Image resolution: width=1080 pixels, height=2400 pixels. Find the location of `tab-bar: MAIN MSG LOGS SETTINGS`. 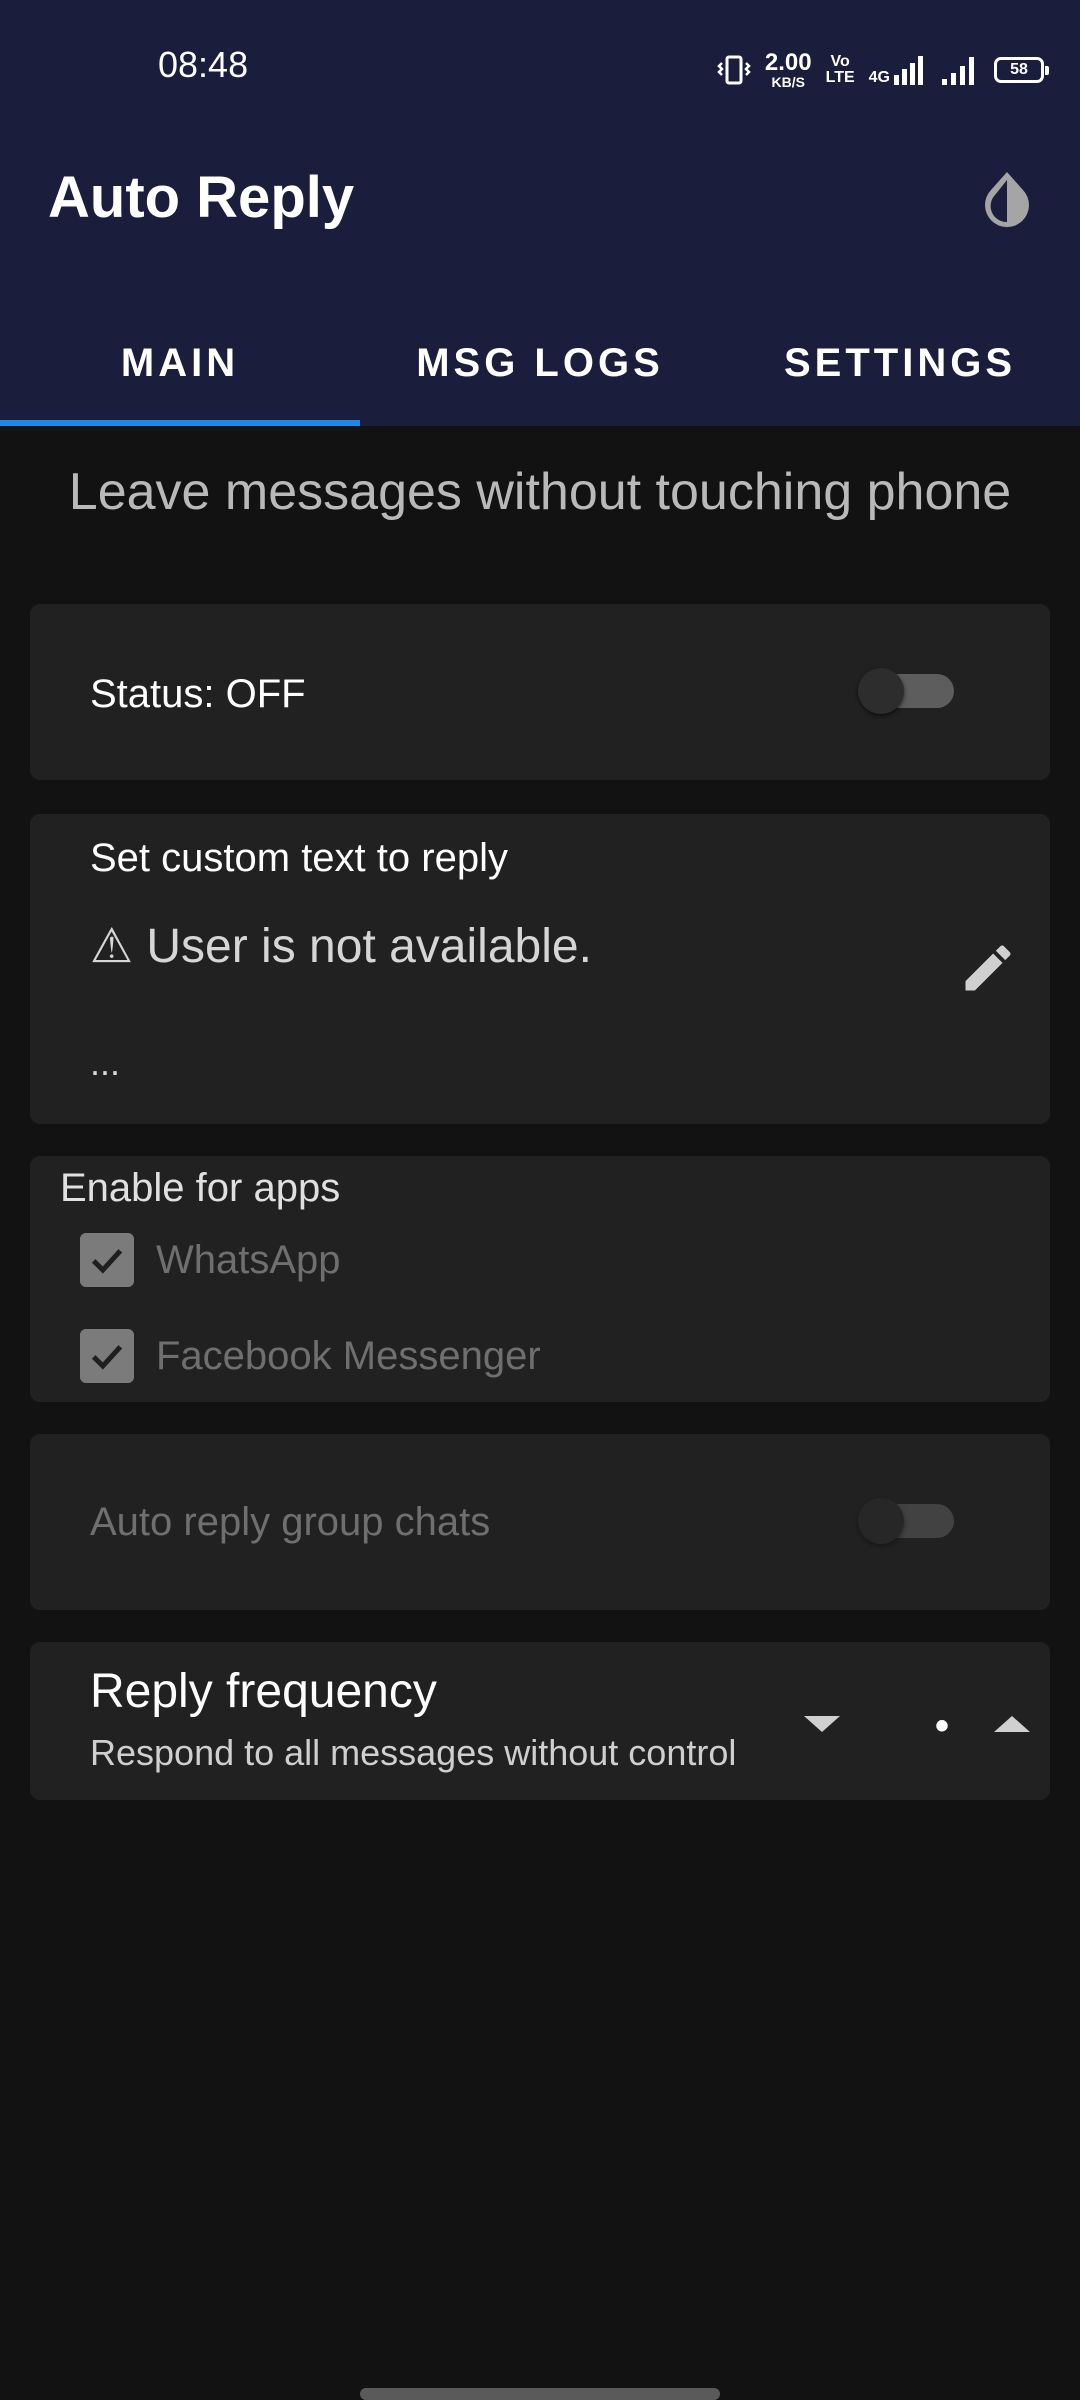

tab-bar: MAIN MSG LOGS SETTINGS is located at coordinates (540, 363).